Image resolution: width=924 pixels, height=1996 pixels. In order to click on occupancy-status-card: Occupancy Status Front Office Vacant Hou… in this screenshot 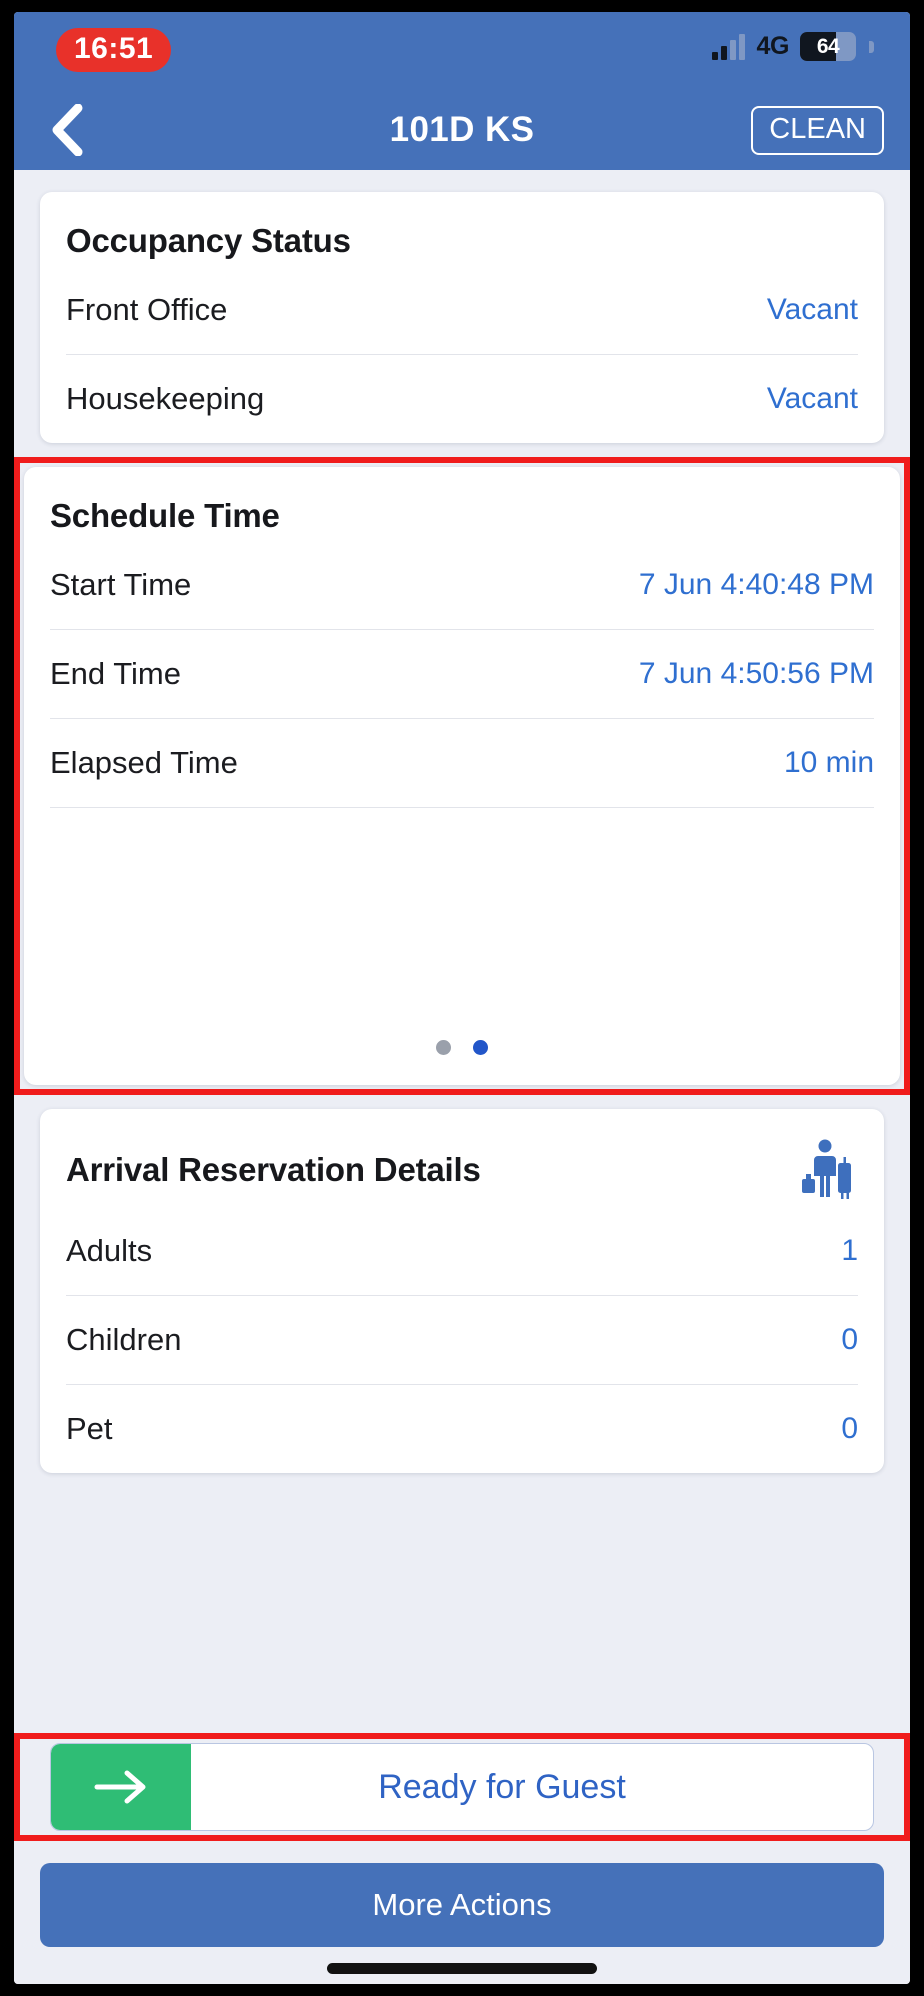, I will do `click(462, 317)`.